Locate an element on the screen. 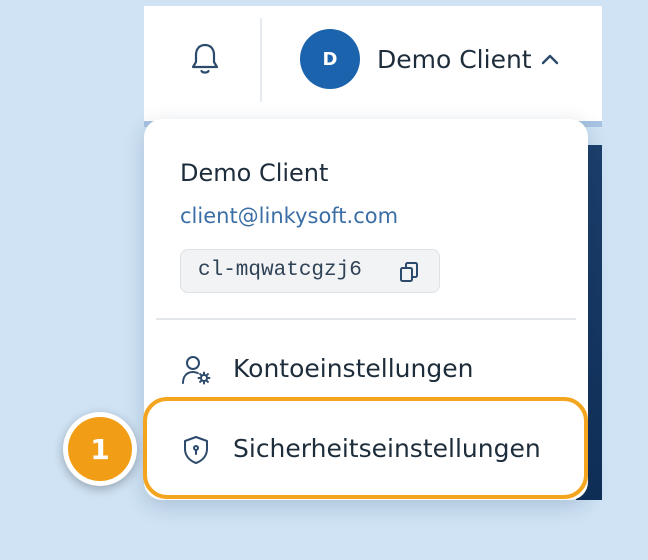 Image resolution: width=648 pixels, height=560 pixels. bell-icon is located at coordinates (205, 58).